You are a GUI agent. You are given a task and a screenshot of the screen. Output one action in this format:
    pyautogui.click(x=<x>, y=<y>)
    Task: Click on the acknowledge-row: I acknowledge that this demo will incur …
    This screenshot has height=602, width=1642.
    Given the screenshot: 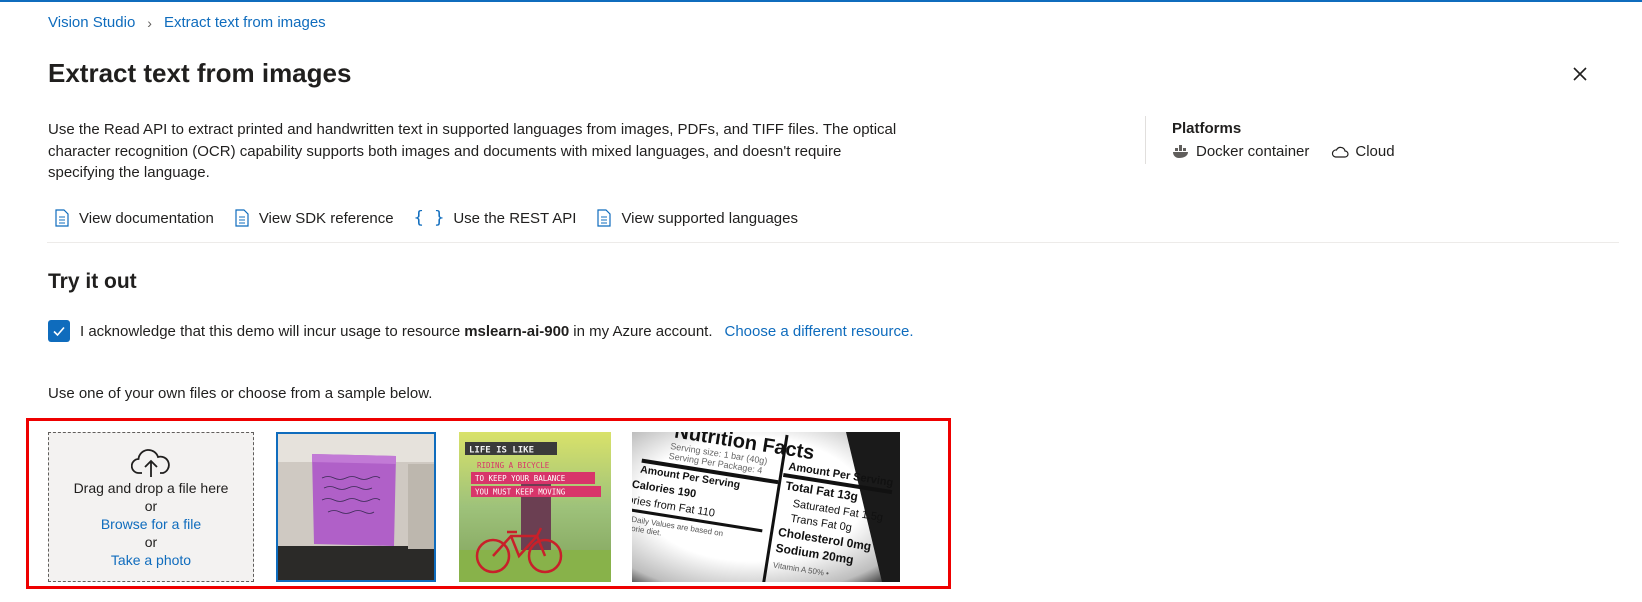 What is the action you would take?
    pyautogui.click(x=481, y=331)
    